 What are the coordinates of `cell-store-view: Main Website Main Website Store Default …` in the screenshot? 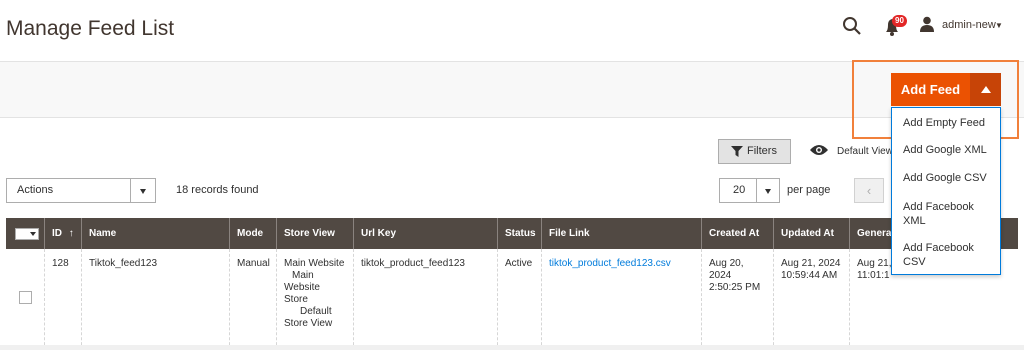 It's located at (315, 299).